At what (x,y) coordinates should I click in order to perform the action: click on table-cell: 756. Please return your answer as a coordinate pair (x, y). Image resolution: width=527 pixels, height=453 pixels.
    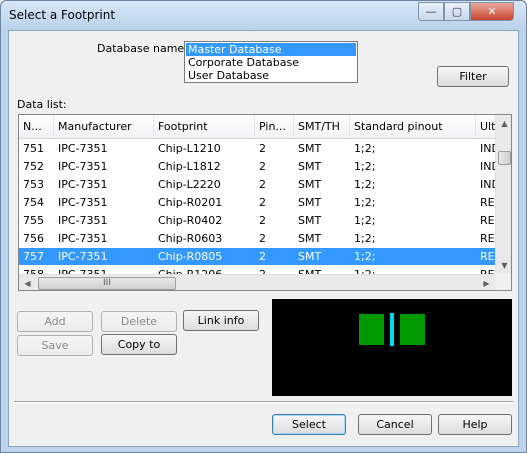
    Looking at the image, I should click on (33, 238).